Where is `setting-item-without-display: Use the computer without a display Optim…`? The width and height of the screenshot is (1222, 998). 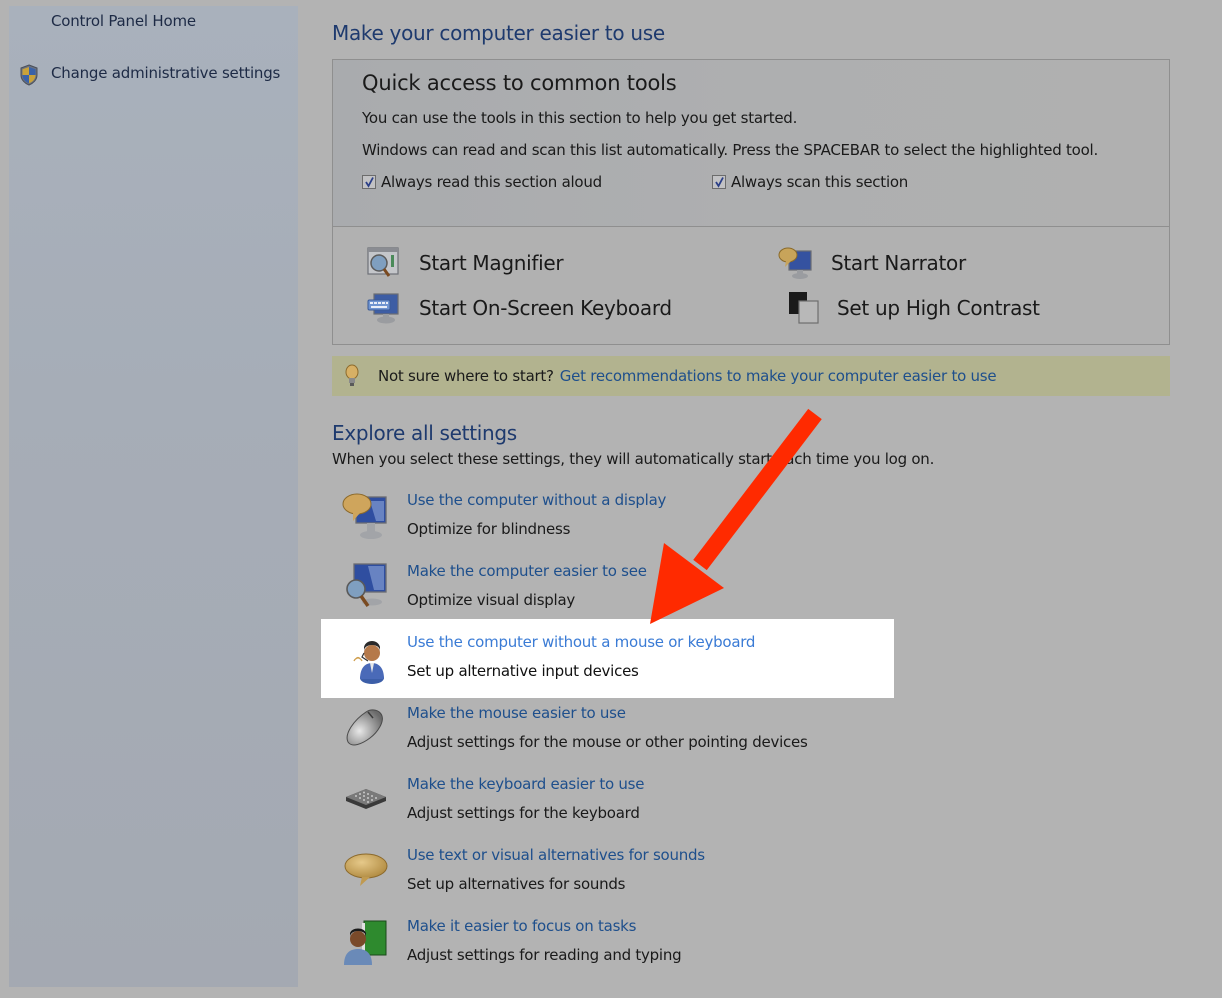
setting-item-without-display: Use the computer without a display Optim… is located at coordinates (620, 521).